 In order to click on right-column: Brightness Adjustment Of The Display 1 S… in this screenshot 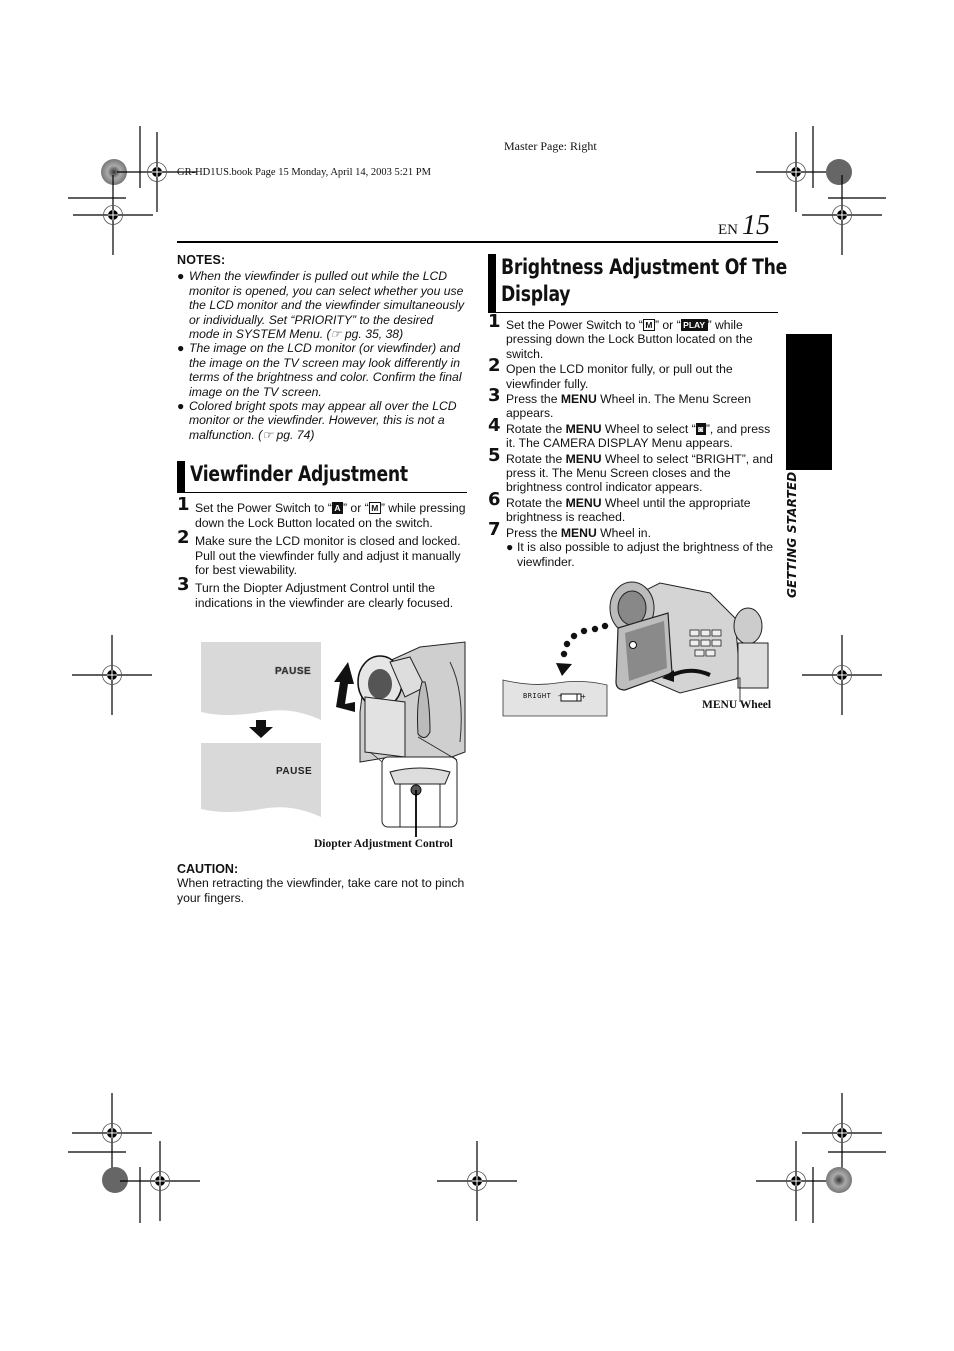, I will do `click(637, 411)`.